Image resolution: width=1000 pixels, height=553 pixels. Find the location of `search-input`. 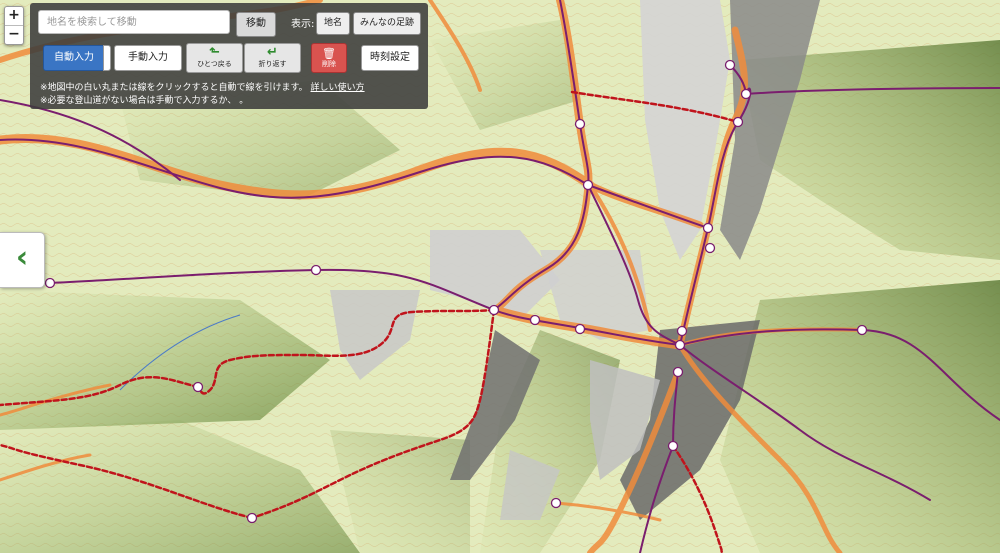

search-input is located at coordinates (134, 22).